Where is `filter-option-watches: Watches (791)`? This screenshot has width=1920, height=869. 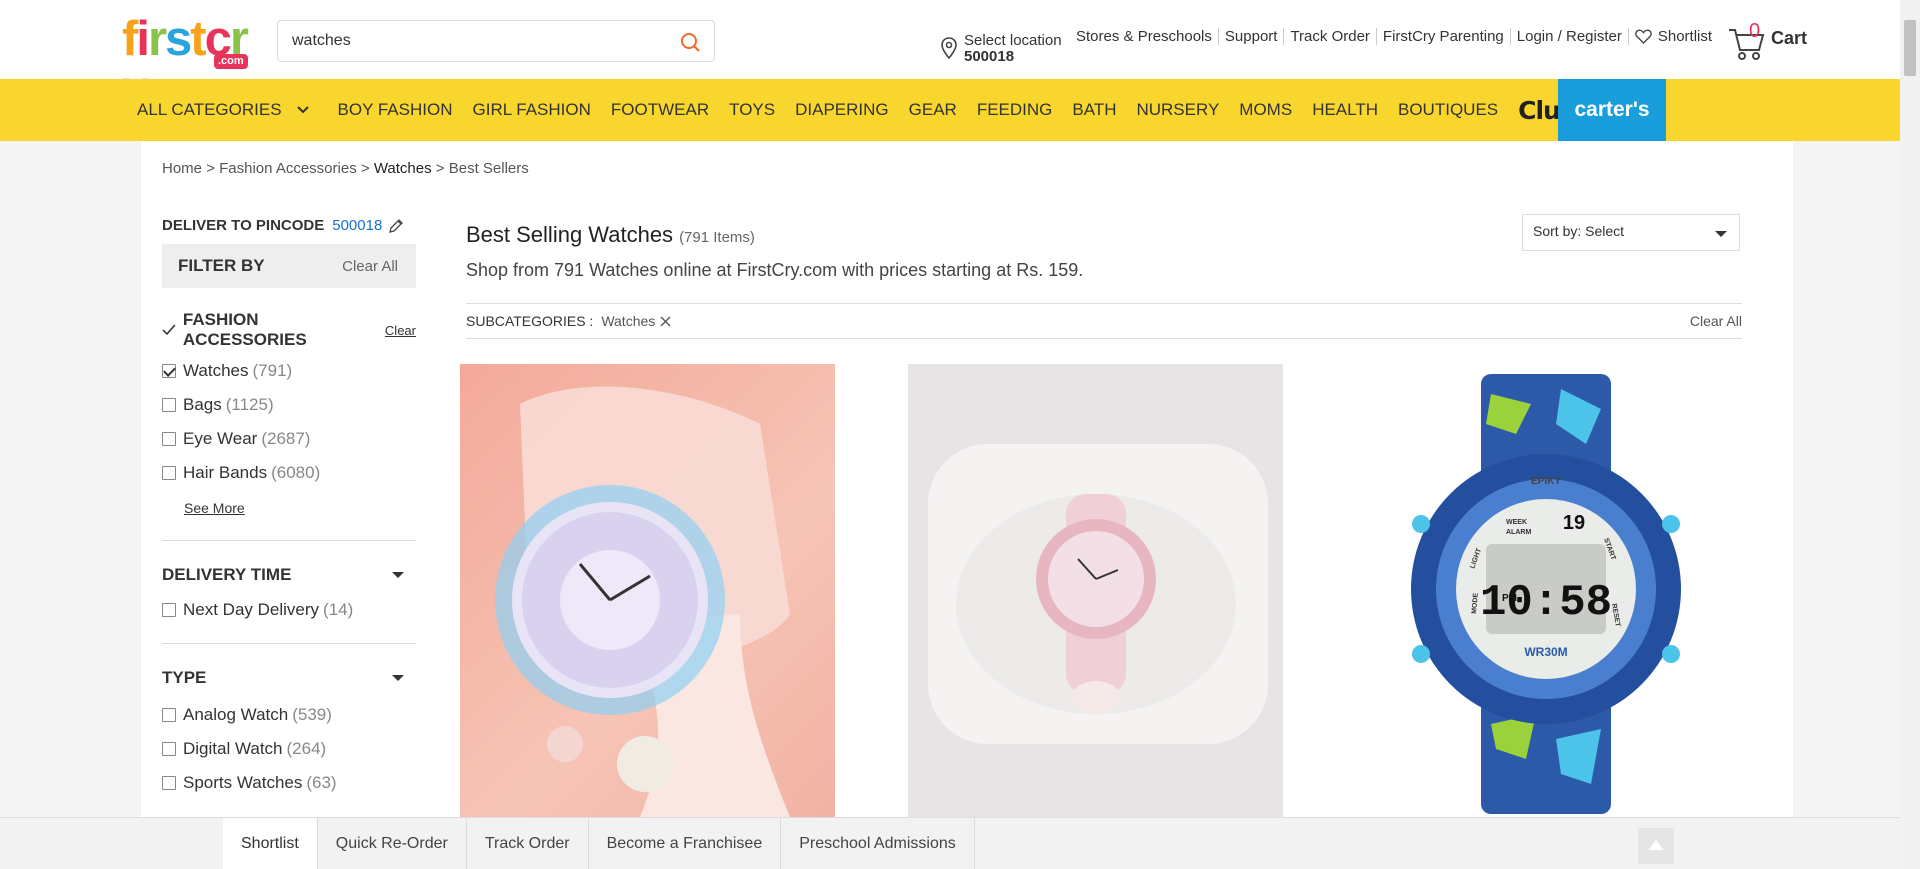
filter-option-watches: Watches (791) is located at coordinates (289, 371).